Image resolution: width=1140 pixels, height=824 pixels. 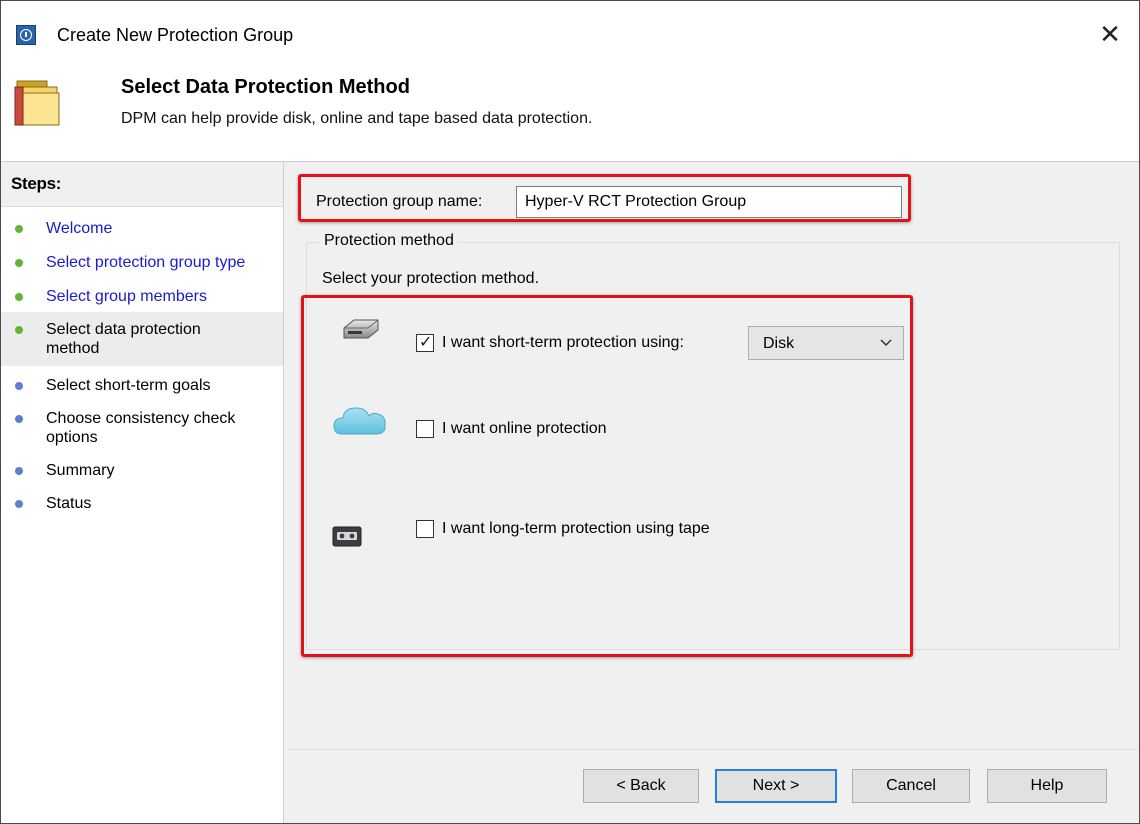 What do you see at coordinates (425, 429) in the screenshot?
I see `online-protection-checkbox` at bounding box center [425, 429].